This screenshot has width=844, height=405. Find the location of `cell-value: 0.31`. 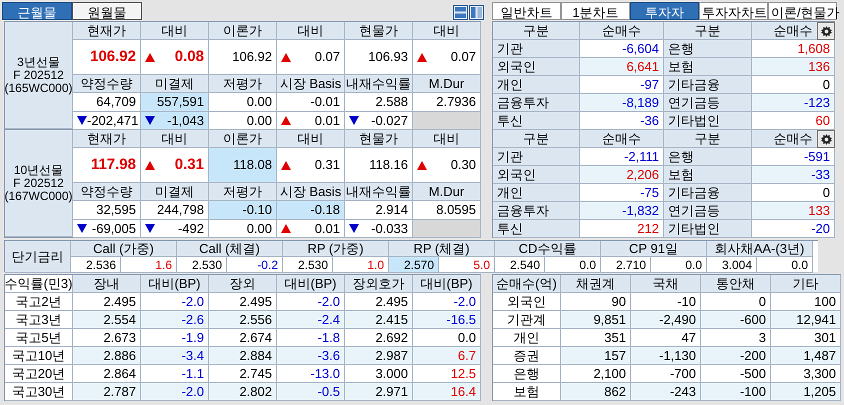

cell-value: 0.31 is located at coordinates (189, 164).